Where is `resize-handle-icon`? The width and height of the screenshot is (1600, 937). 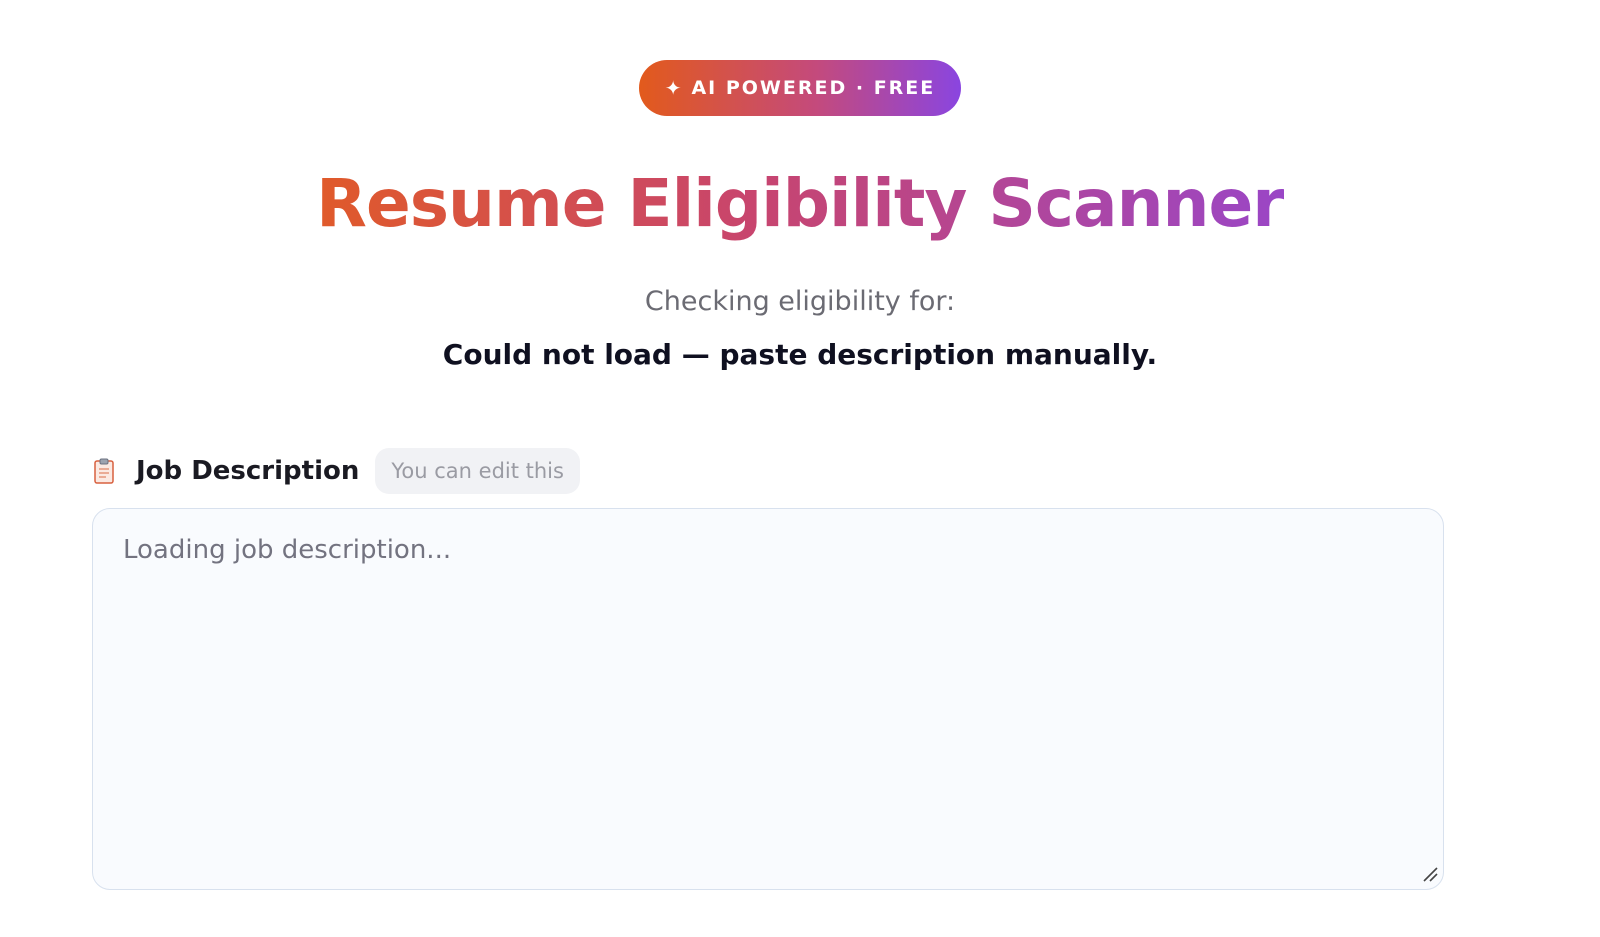
resize-handle-icon is located at coordinates (1430, 874).